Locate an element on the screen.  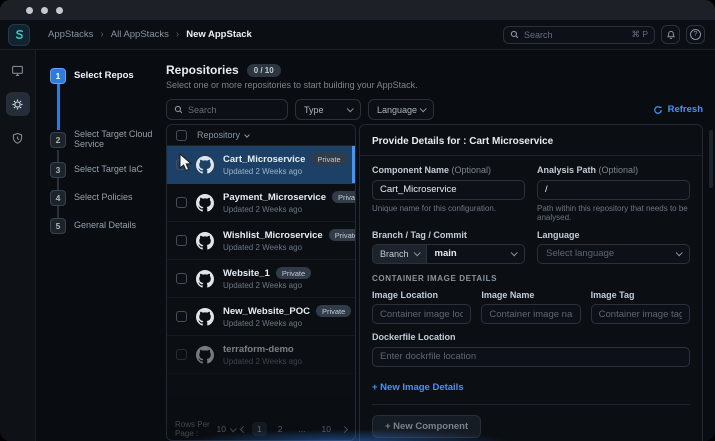
logo-icon is located at coordinates (19, 34).